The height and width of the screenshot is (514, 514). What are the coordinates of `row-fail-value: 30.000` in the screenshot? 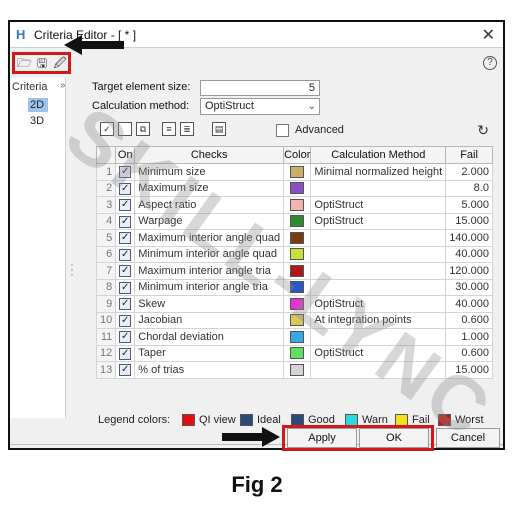 It's located at (469, 287).